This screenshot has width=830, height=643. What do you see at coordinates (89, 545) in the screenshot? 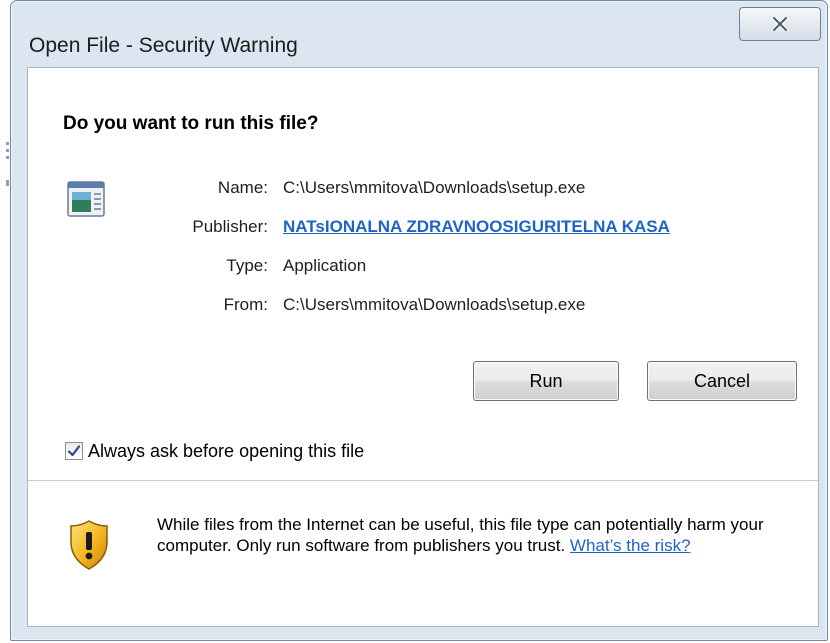
I see `warning-shield-icon` at bounding box center [89, 545].